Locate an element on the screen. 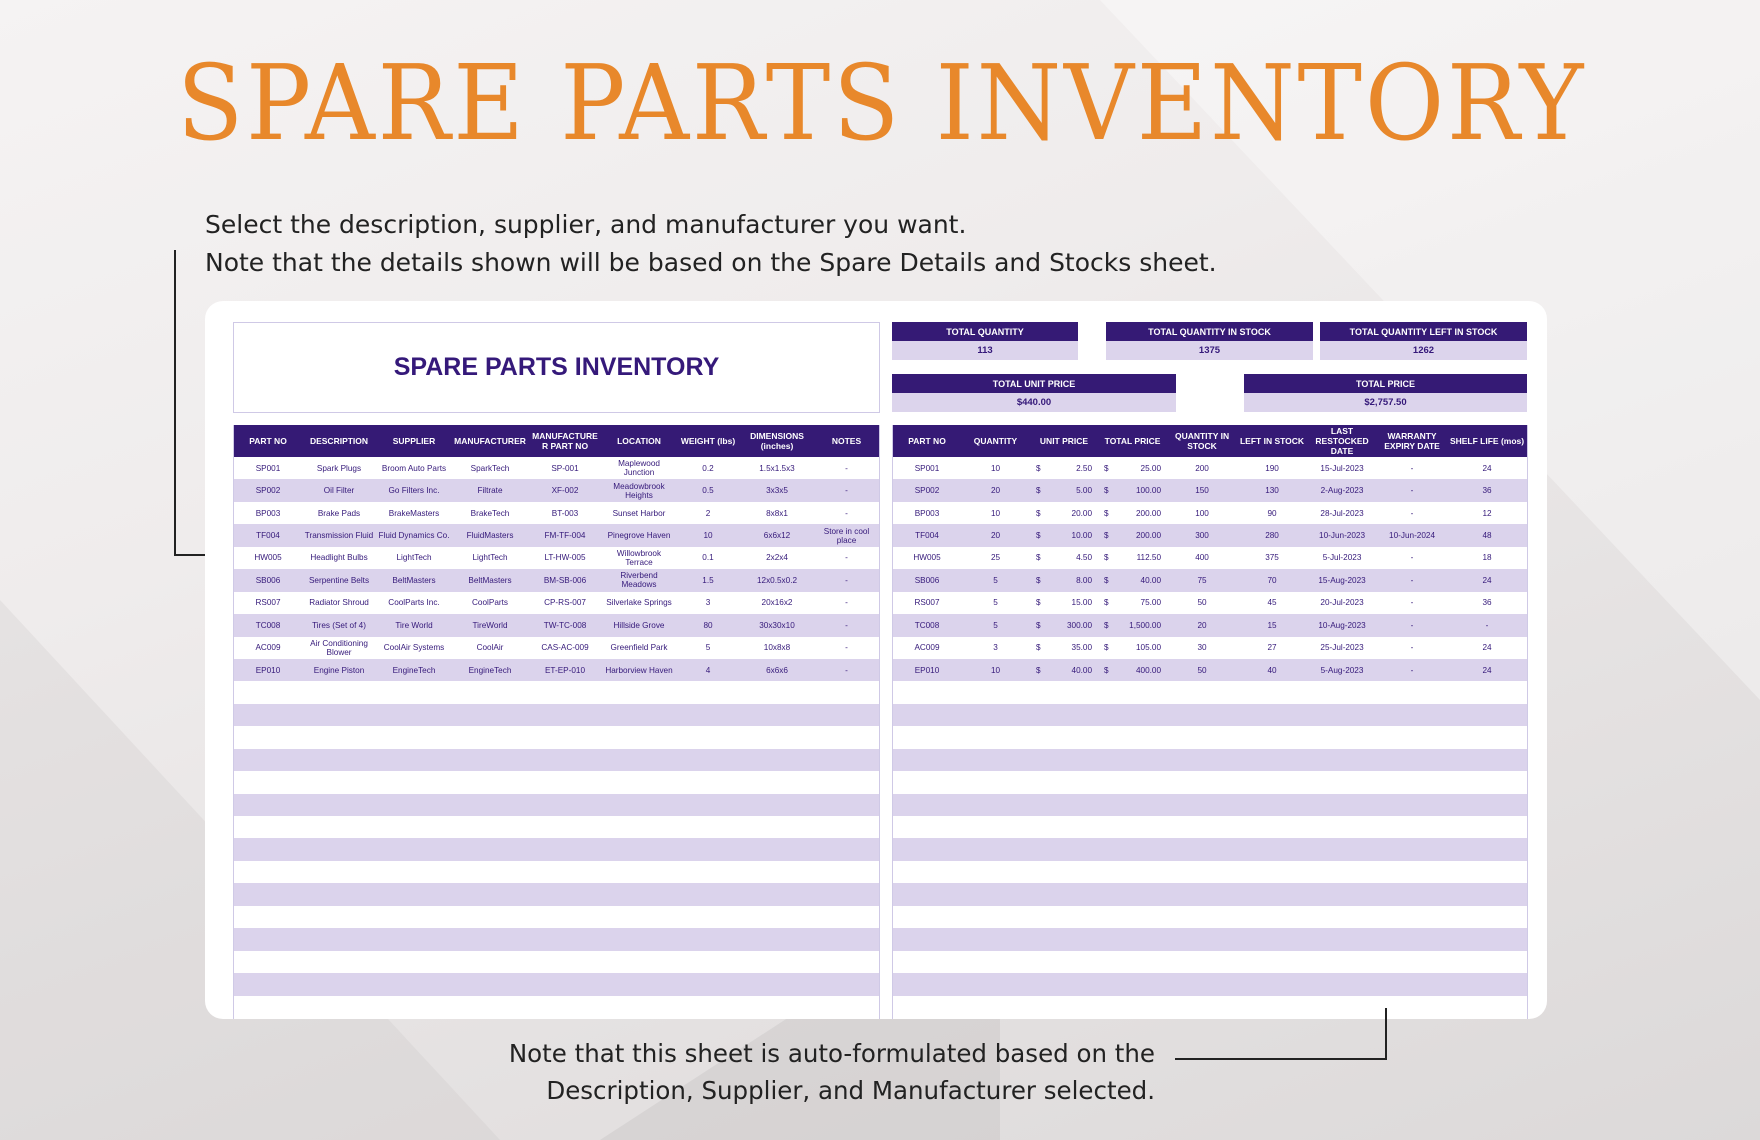 Image resolution: width=1760 pixels, height=1140 pixels. table-cell: 75.00 is located at coordinates (1142, 603).